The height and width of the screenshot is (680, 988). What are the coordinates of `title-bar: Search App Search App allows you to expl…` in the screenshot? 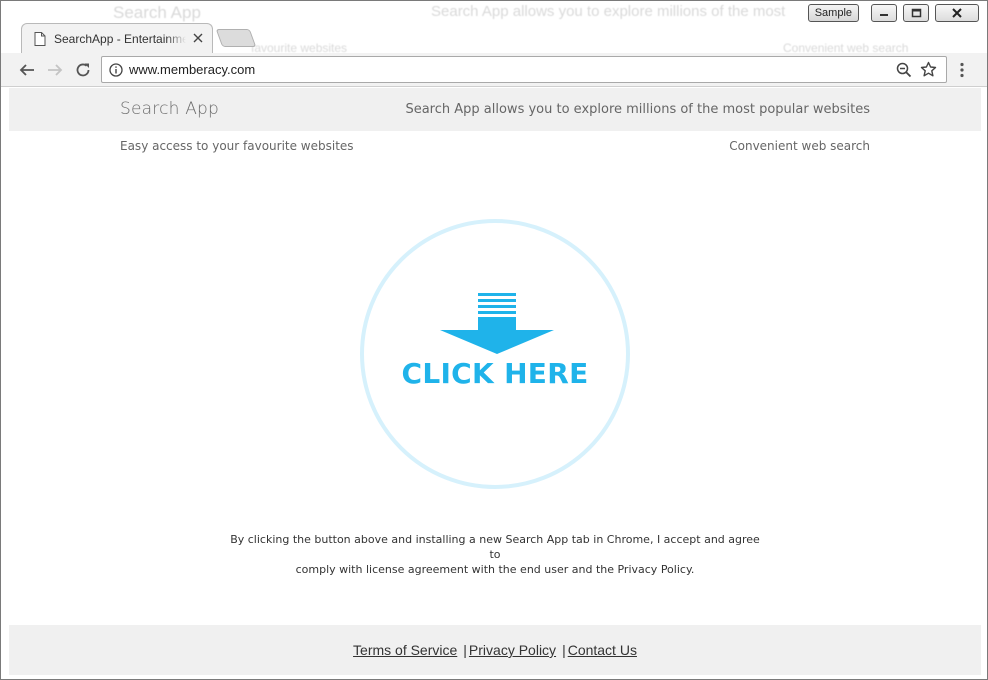 It's located at (494, 27).